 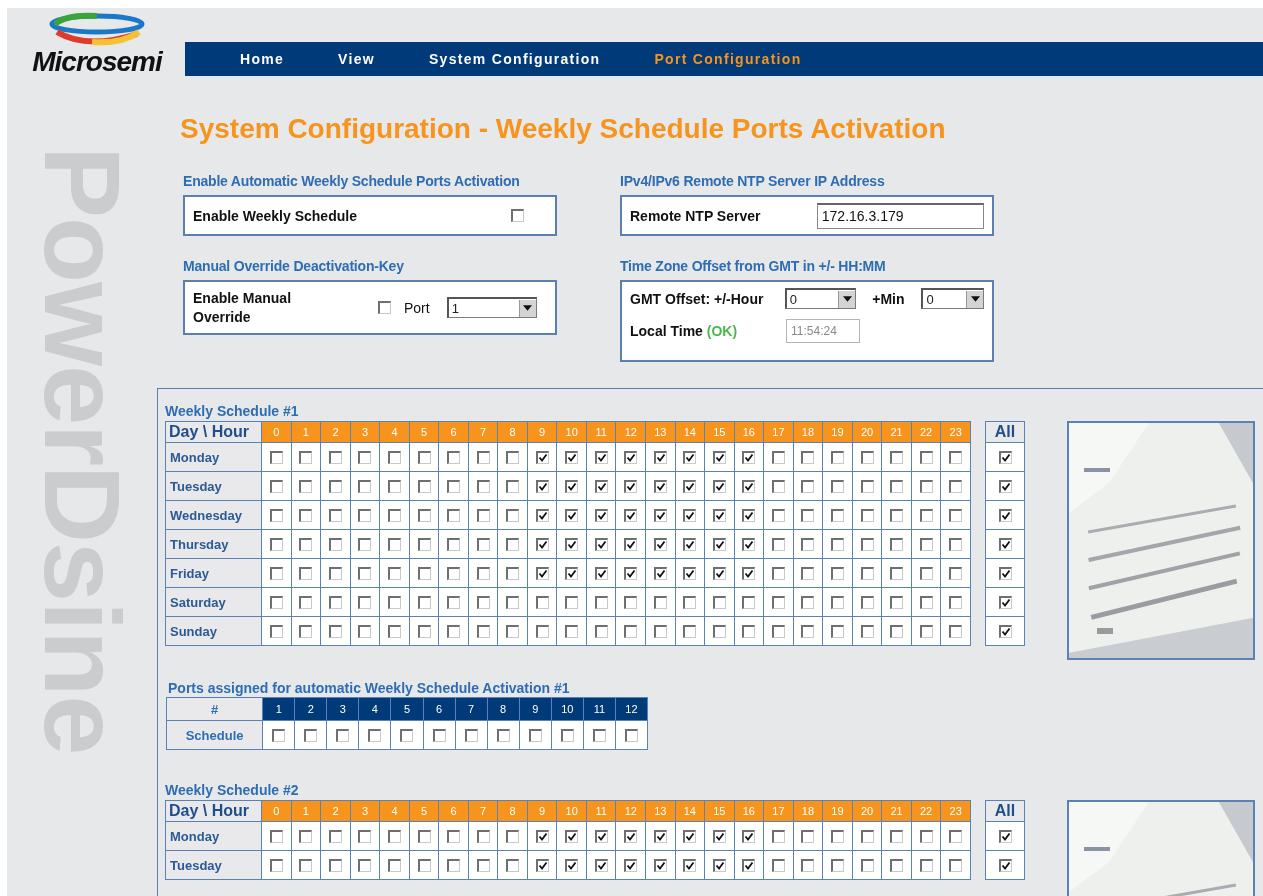 What do you see at coordinates (900, 215) in the screenshot?
I see `input-field: 172.16.3.179` at bounding box center [900, 215].